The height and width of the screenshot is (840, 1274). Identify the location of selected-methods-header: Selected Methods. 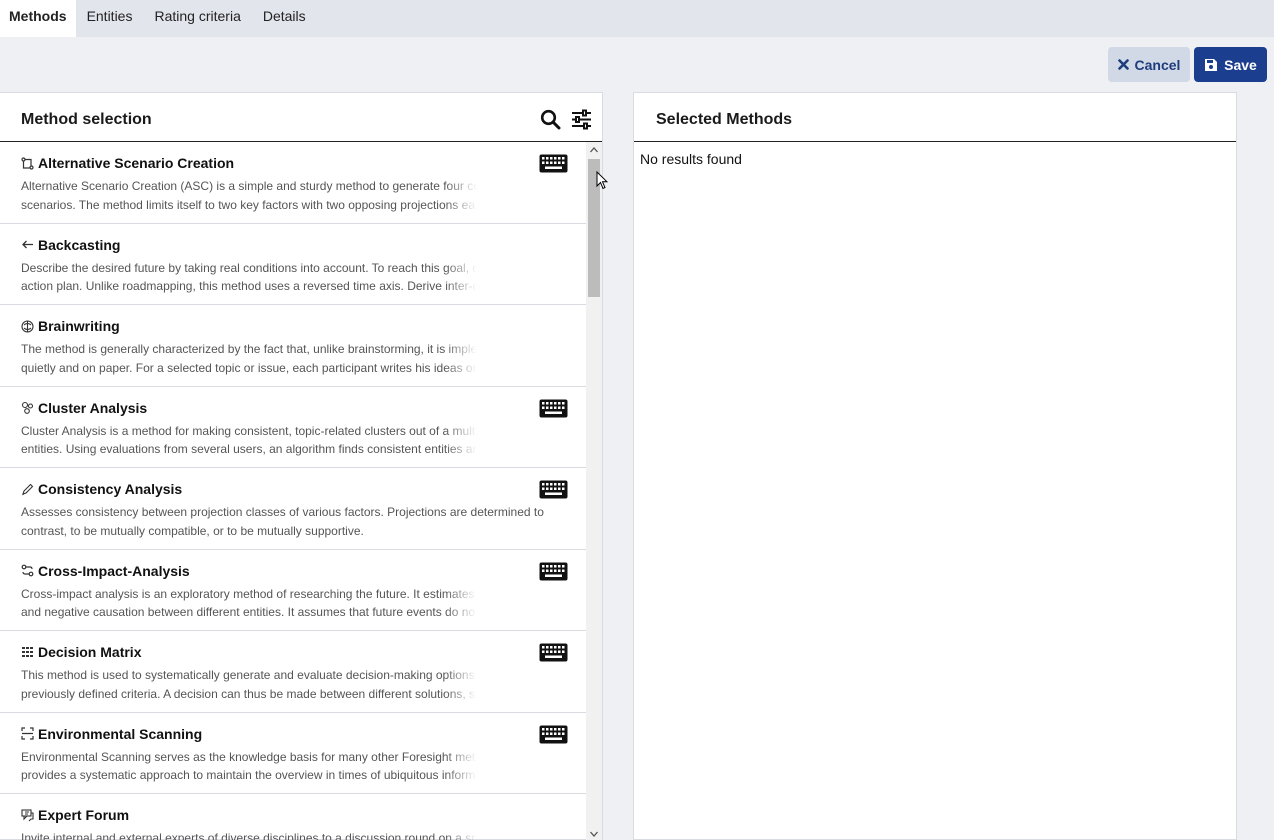
(935, 117).